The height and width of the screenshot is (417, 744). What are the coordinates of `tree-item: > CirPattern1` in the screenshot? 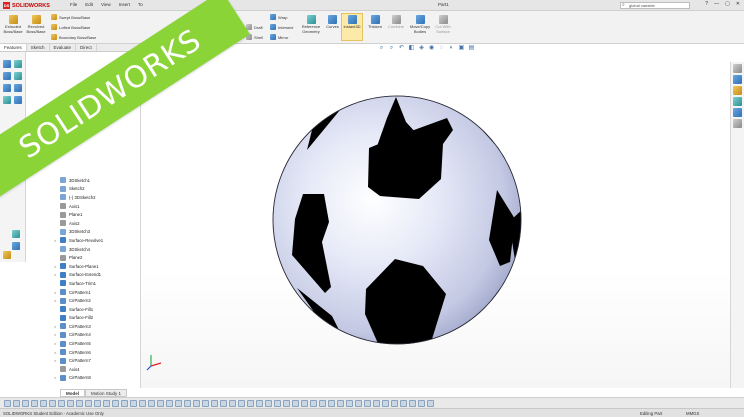 It's located at (78, 292).